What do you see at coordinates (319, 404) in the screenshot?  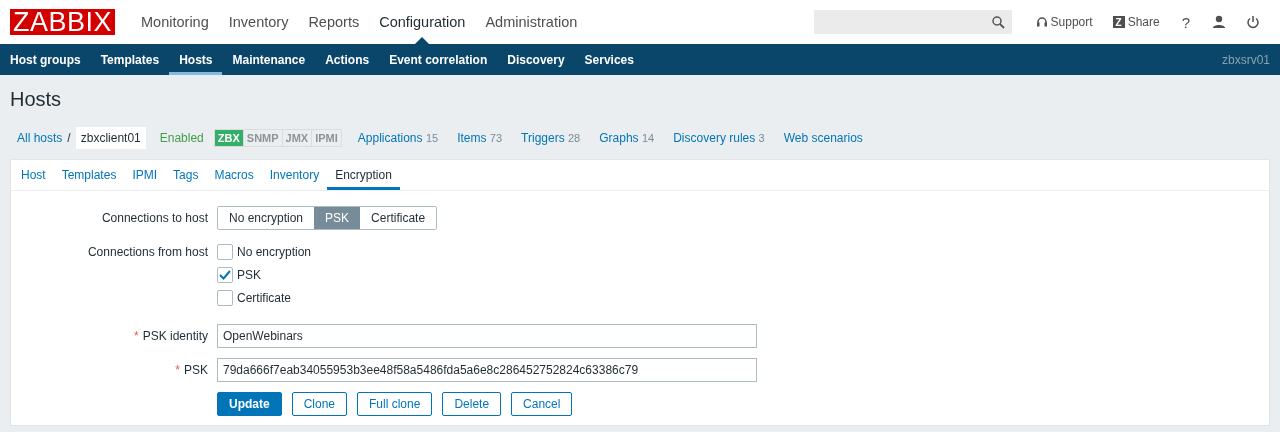 I see `action-button: Clone` at bounding box center [319, 404].